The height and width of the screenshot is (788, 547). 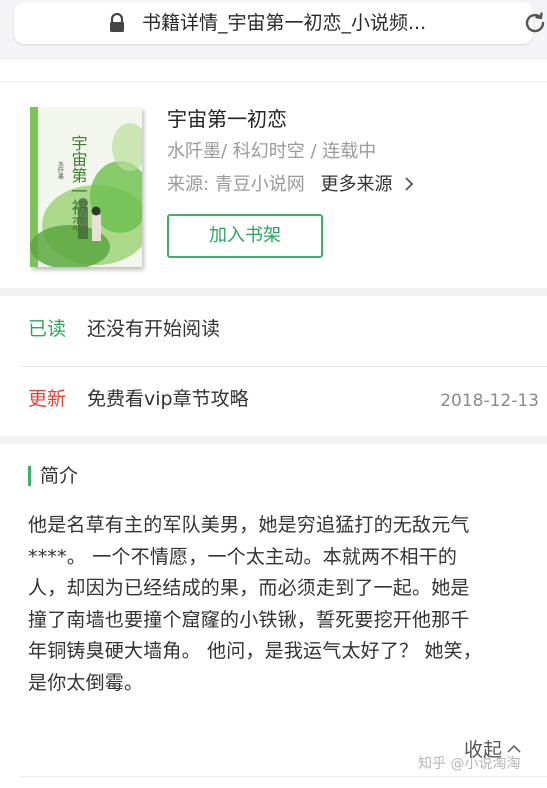 I want to click on intro-line: 是你太倒霉。, so click(x=86, y=682).